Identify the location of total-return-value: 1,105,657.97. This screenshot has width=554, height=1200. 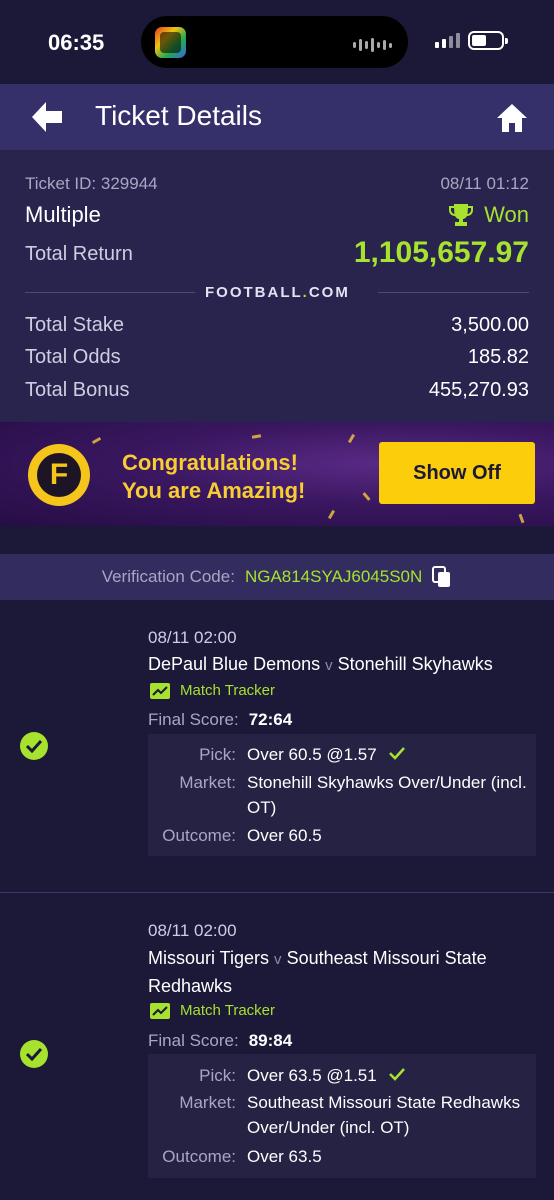
(441, 252).